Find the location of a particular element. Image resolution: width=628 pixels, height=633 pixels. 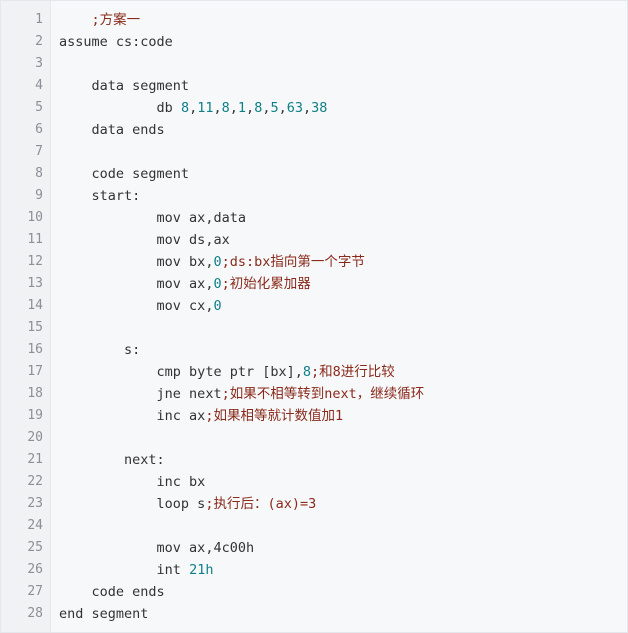

code-text: mov ax,data is located at coordinates (152, 218).